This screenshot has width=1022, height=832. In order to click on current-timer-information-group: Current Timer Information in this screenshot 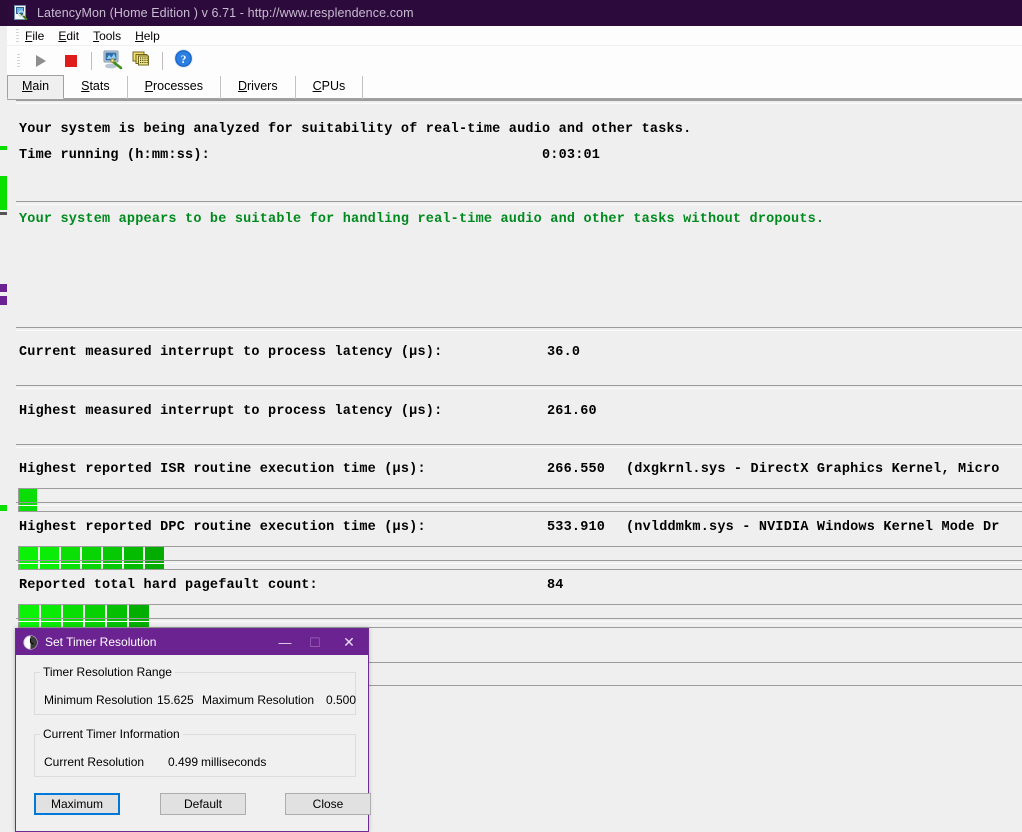, I will do `click(195, 752)`.